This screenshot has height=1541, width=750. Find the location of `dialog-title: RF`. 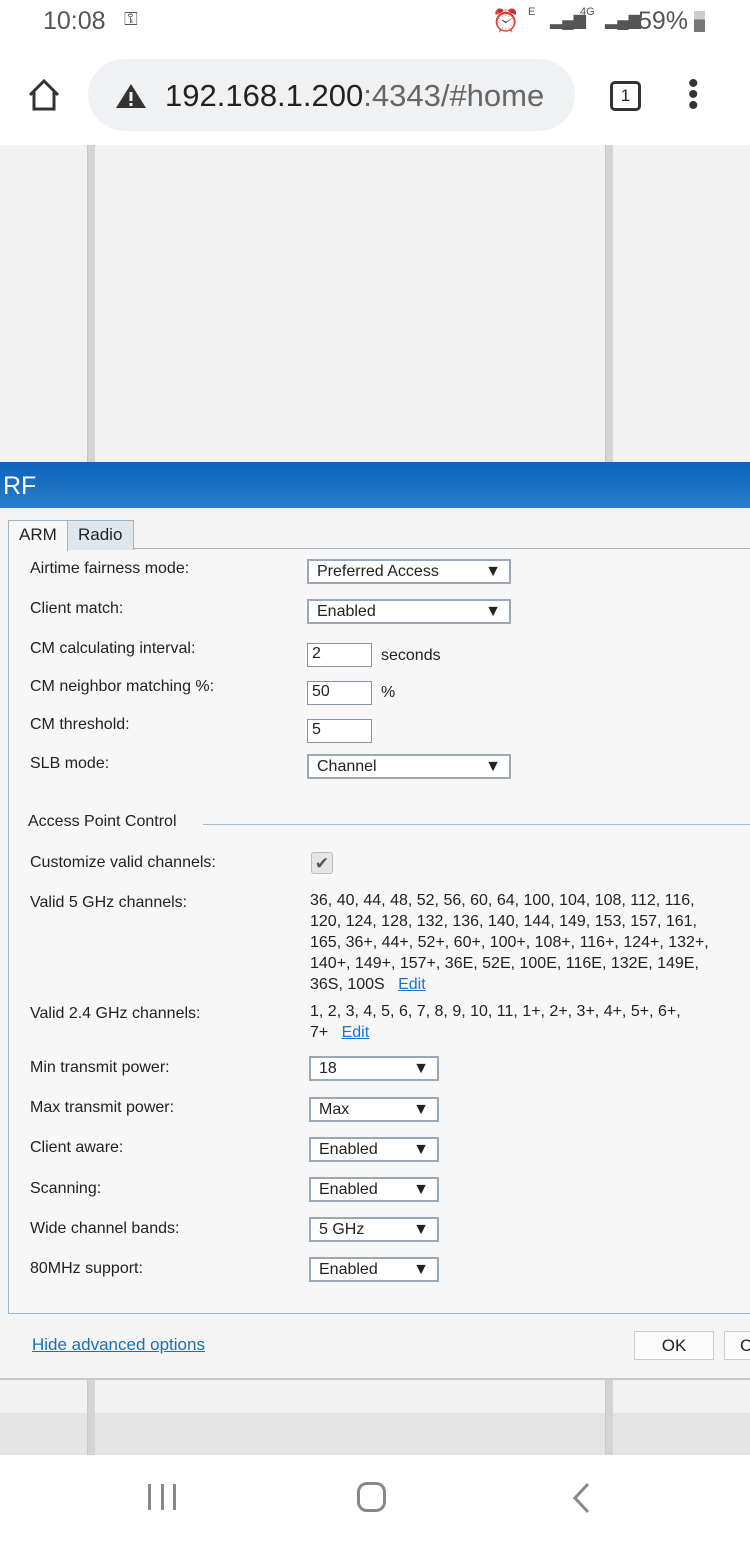

dialog-title: RF is located at coordinates (20, 486).